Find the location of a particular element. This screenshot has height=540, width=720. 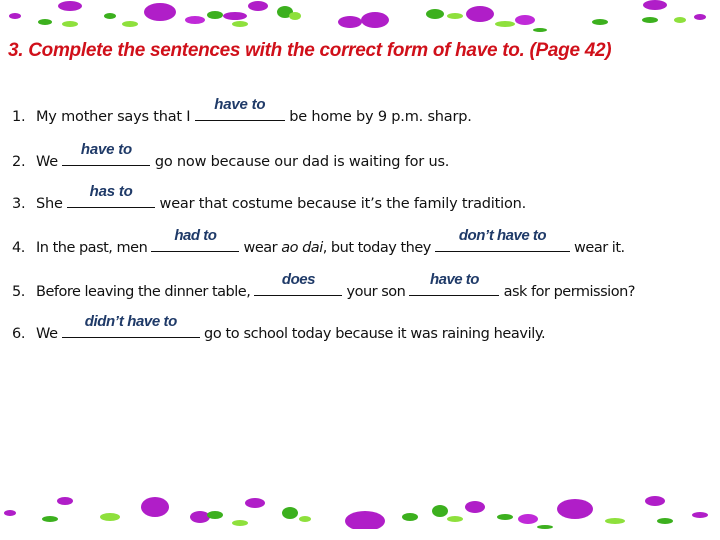

answer-blank: had to is located at coordinates (195, 239).